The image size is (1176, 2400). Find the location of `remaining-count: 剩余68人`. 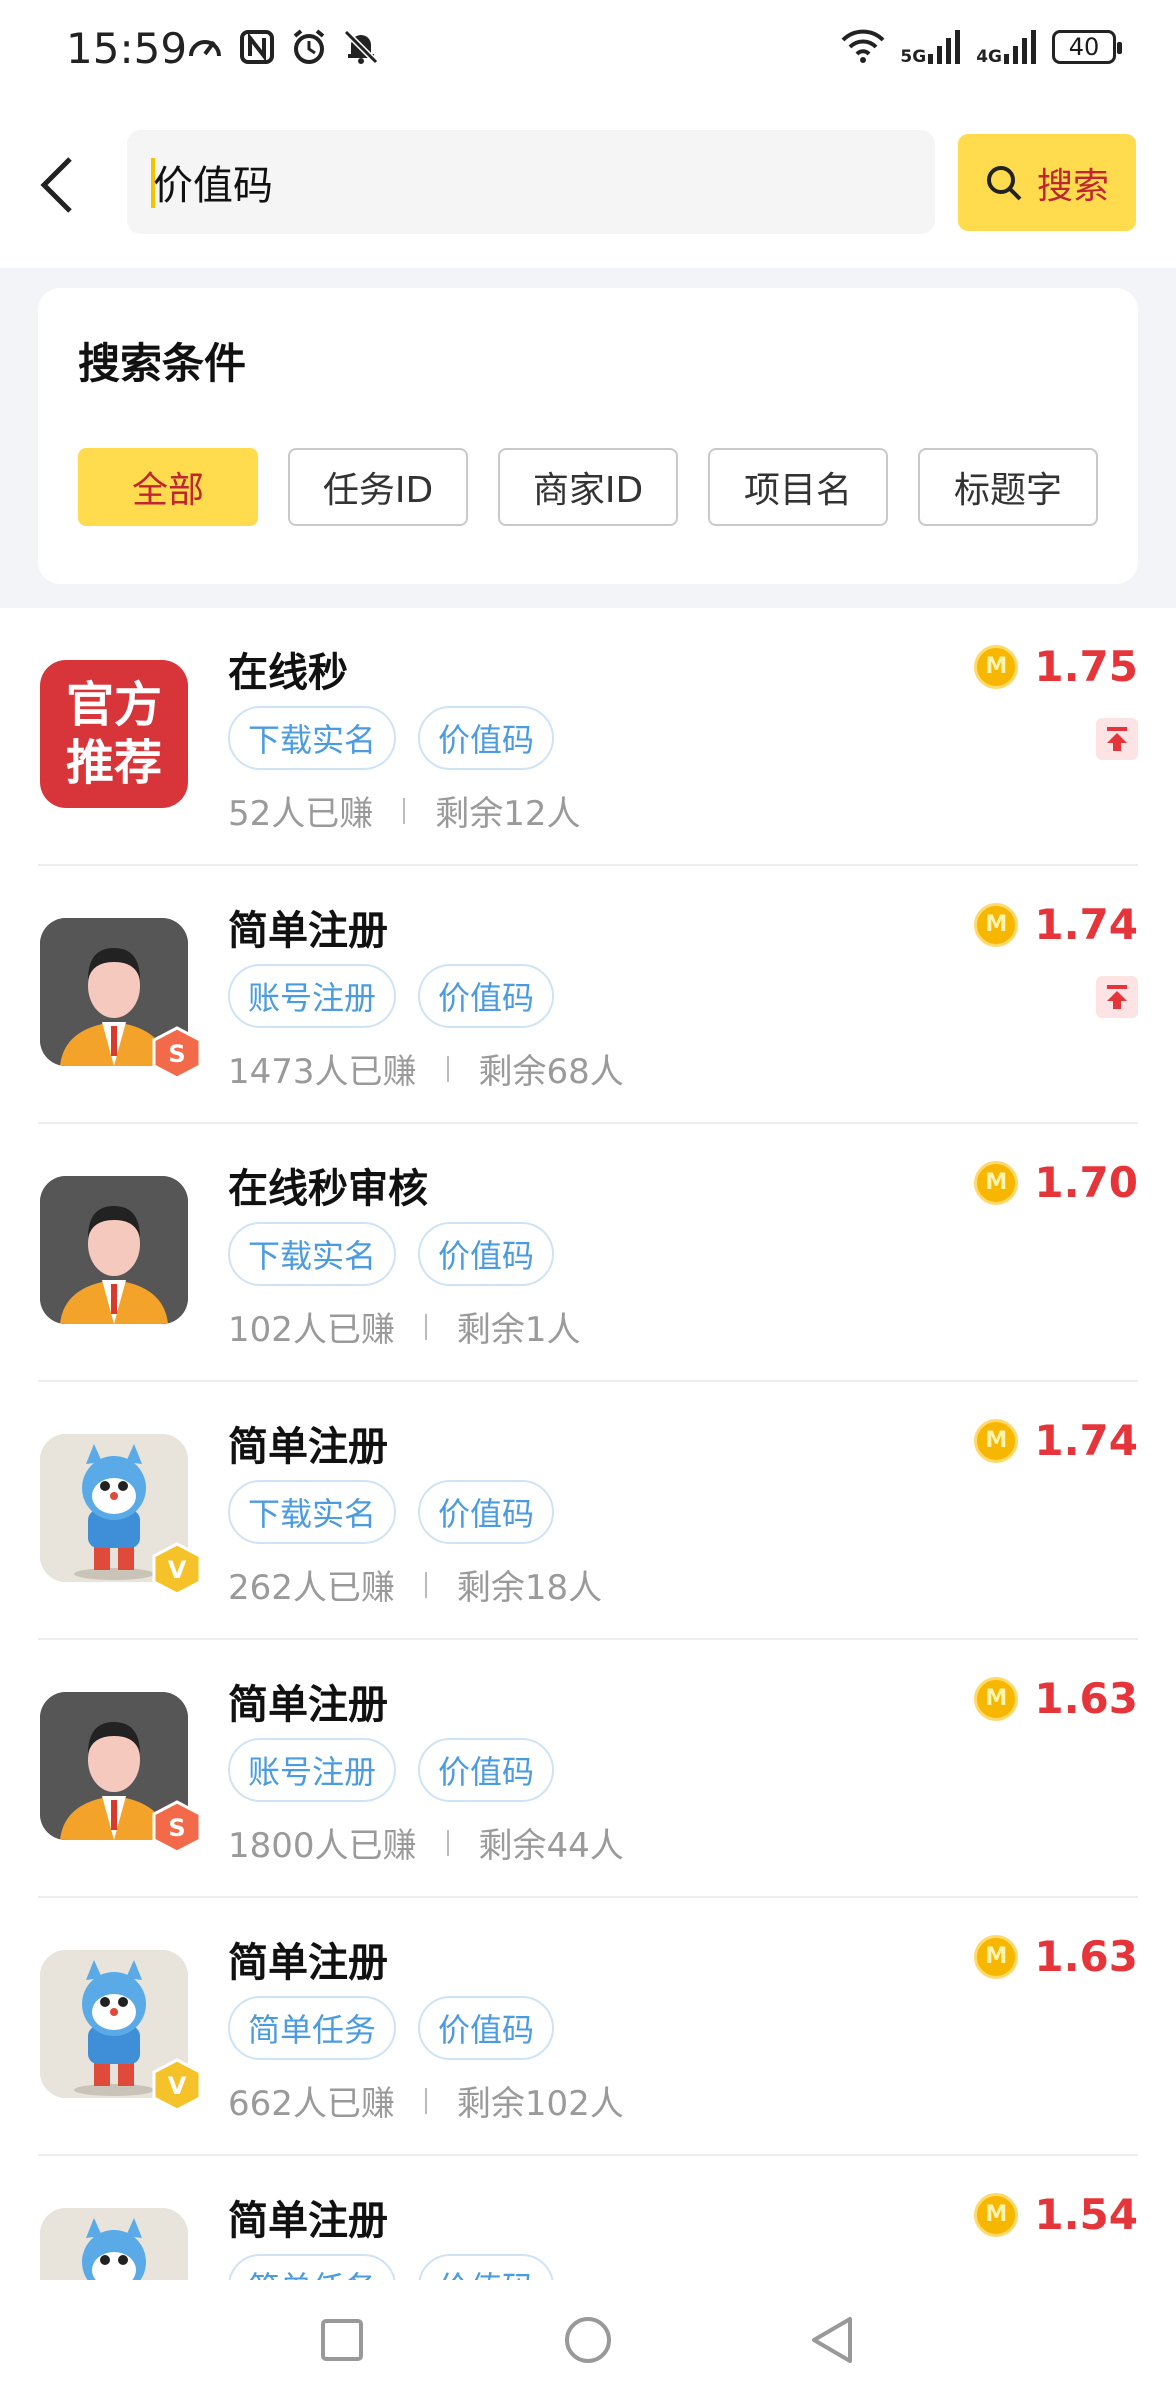

remaining-count: 剩余68人 is located at coordinates (551, 1072).